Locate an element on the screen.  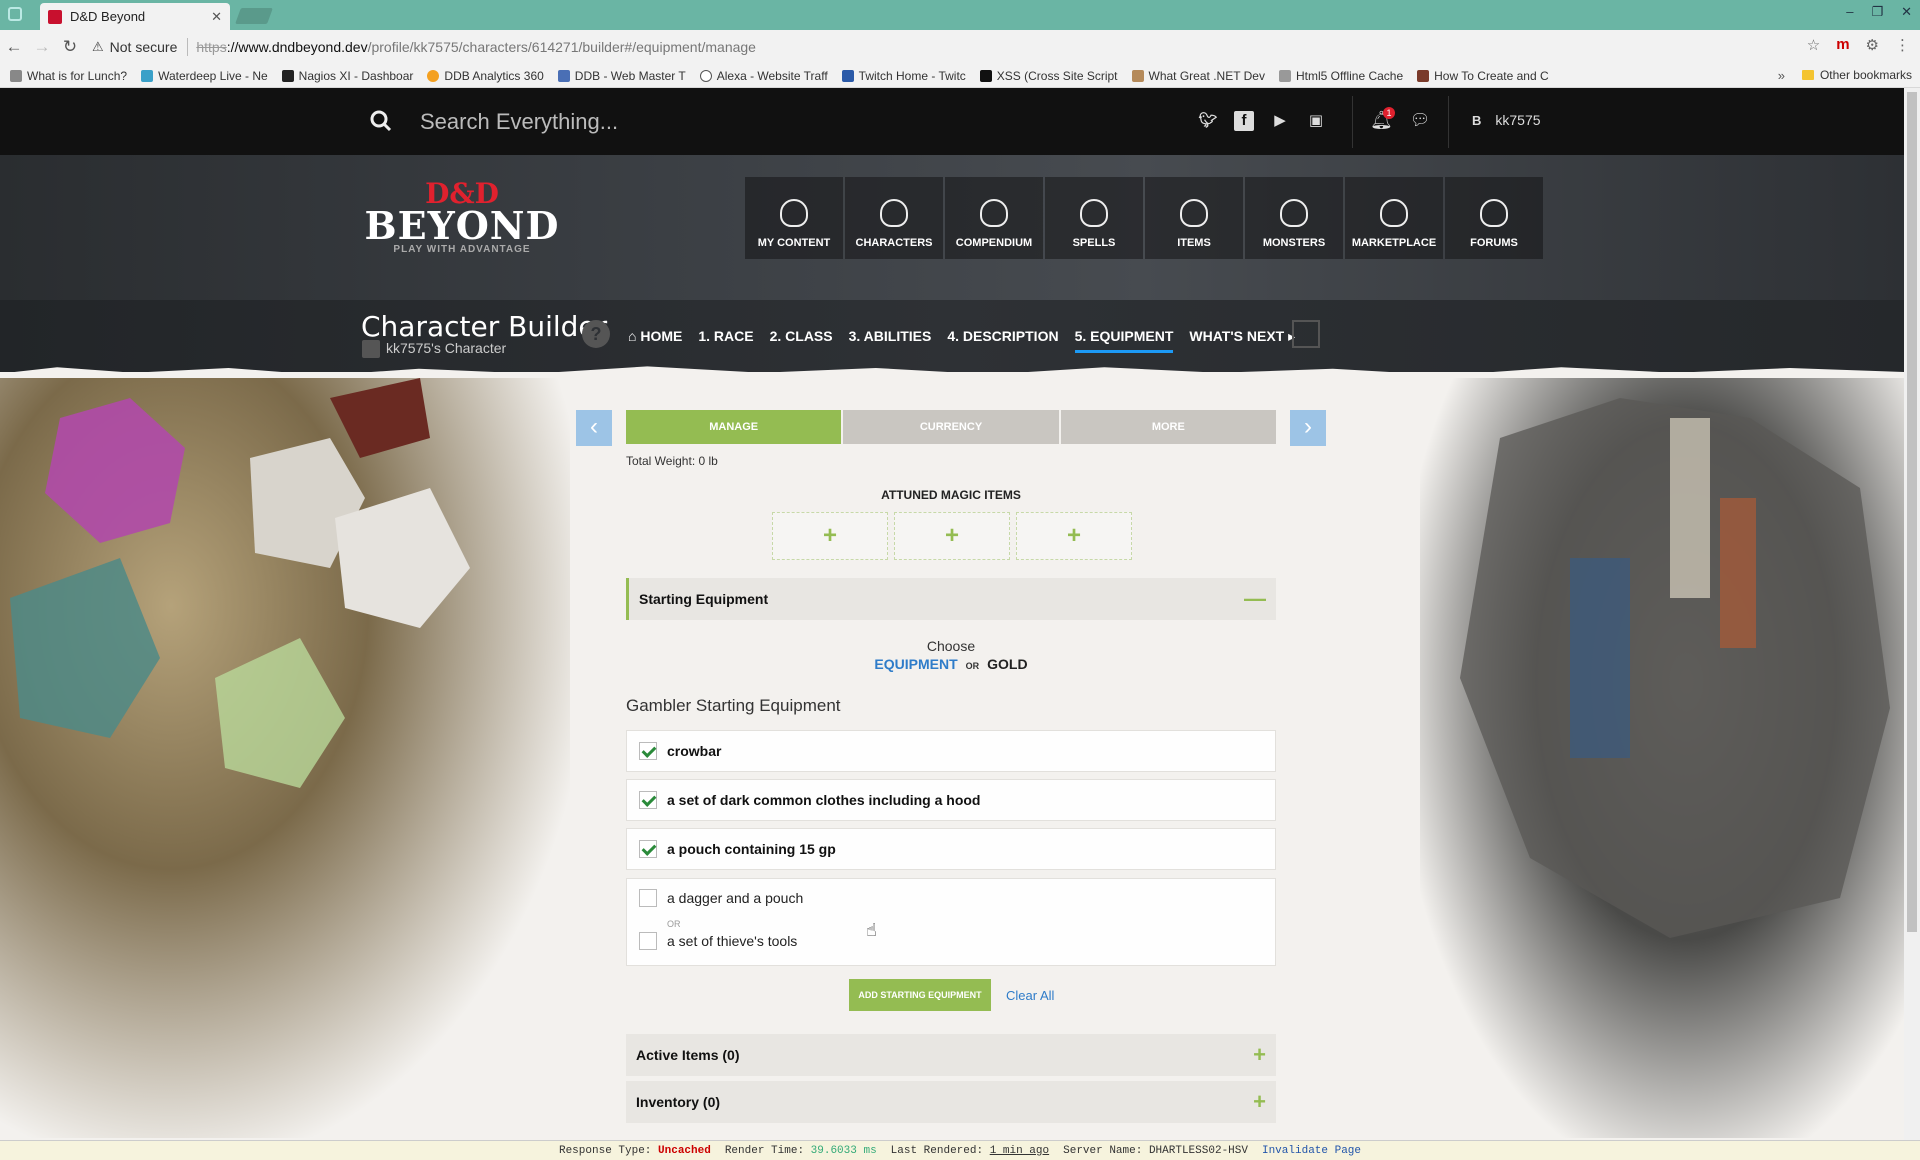
item-label: crowbar is located at coordinates (694, 751).